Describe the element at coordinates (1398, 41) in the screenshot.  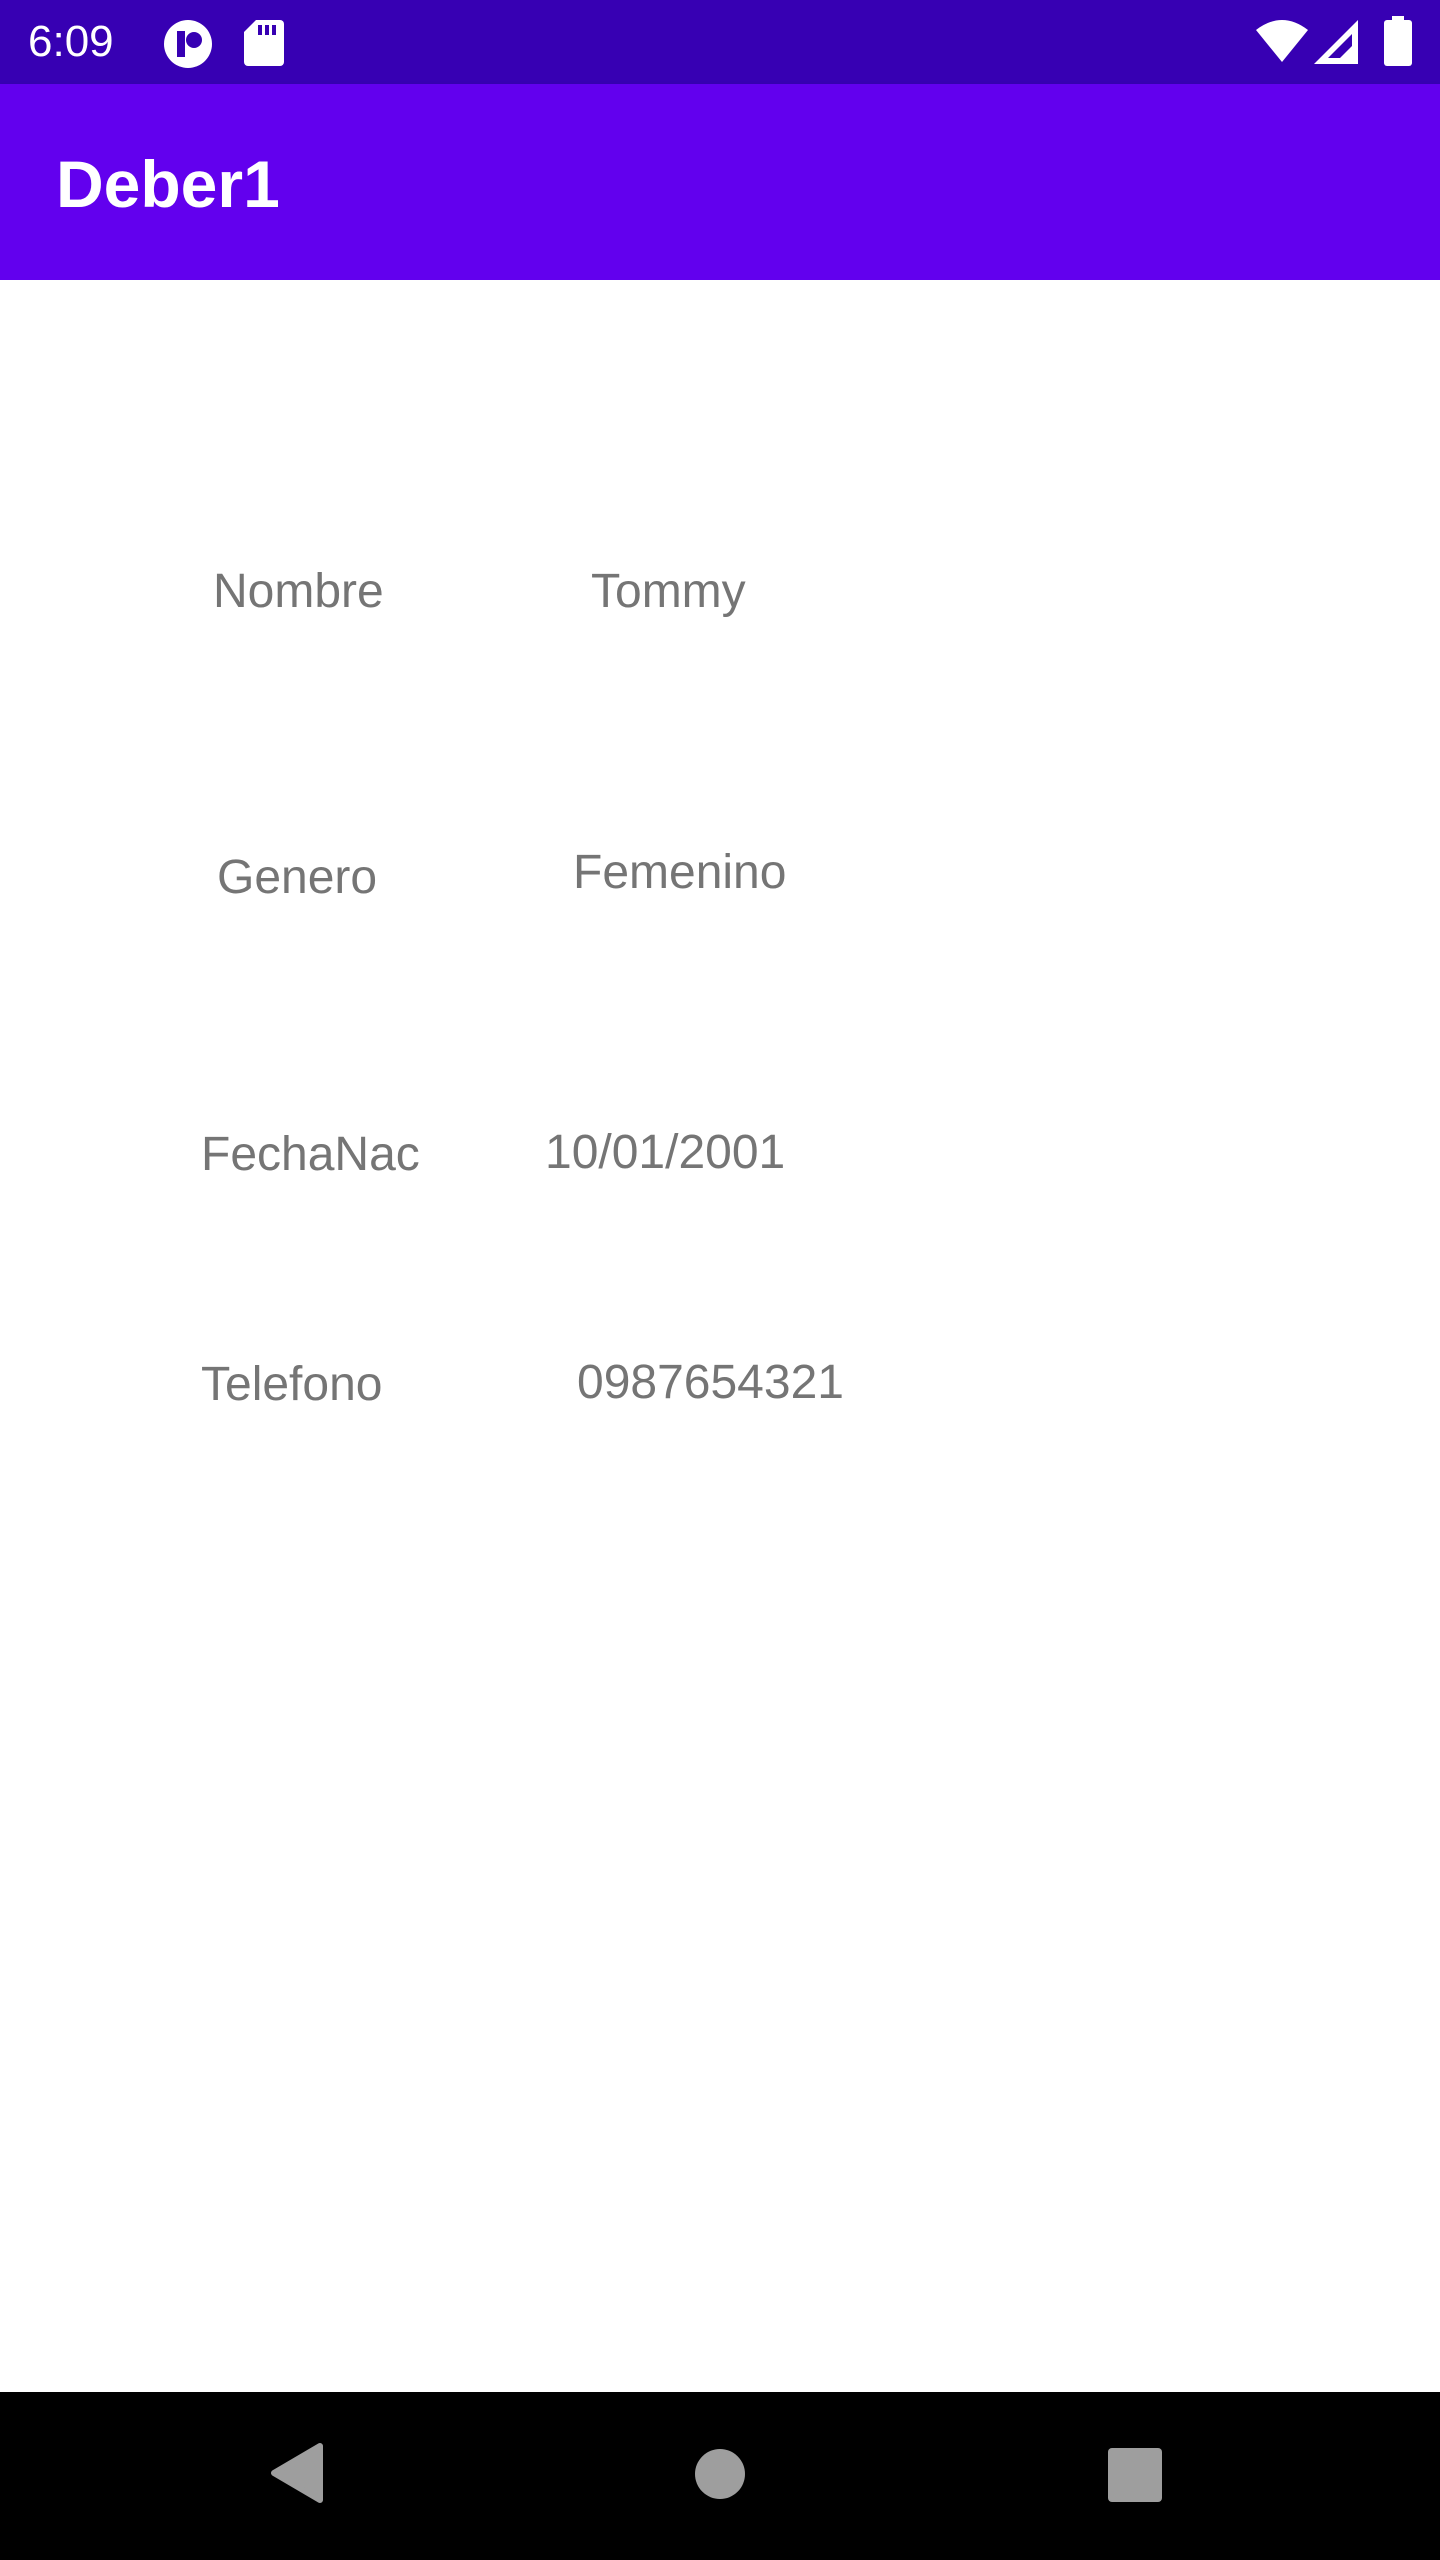
I see `battery-icon` at that location.